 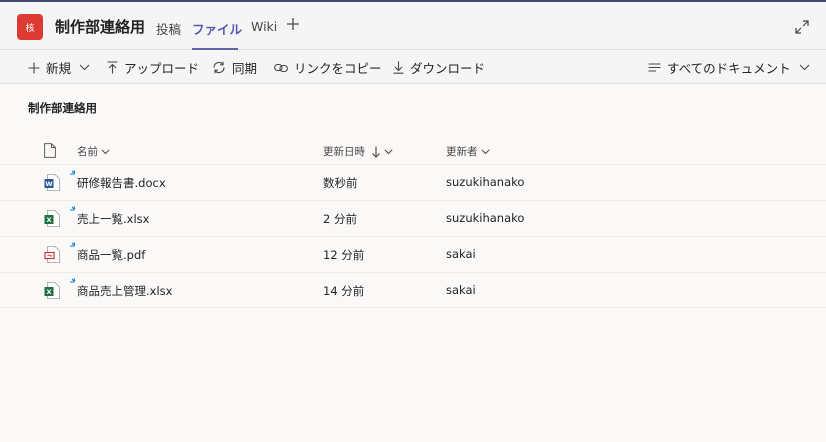 I want to click on team-name: 制作部連絡用, so click(x=100, y=27).